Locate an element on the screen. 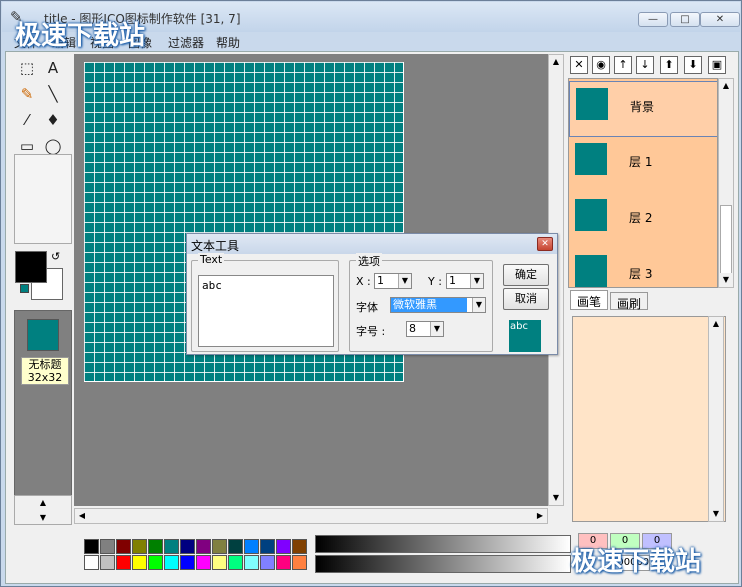 The height and width of the screenshot is (587, 742). layer-list: 背景 层 1 层 2 层 3 is located at coordinates (643, 183).